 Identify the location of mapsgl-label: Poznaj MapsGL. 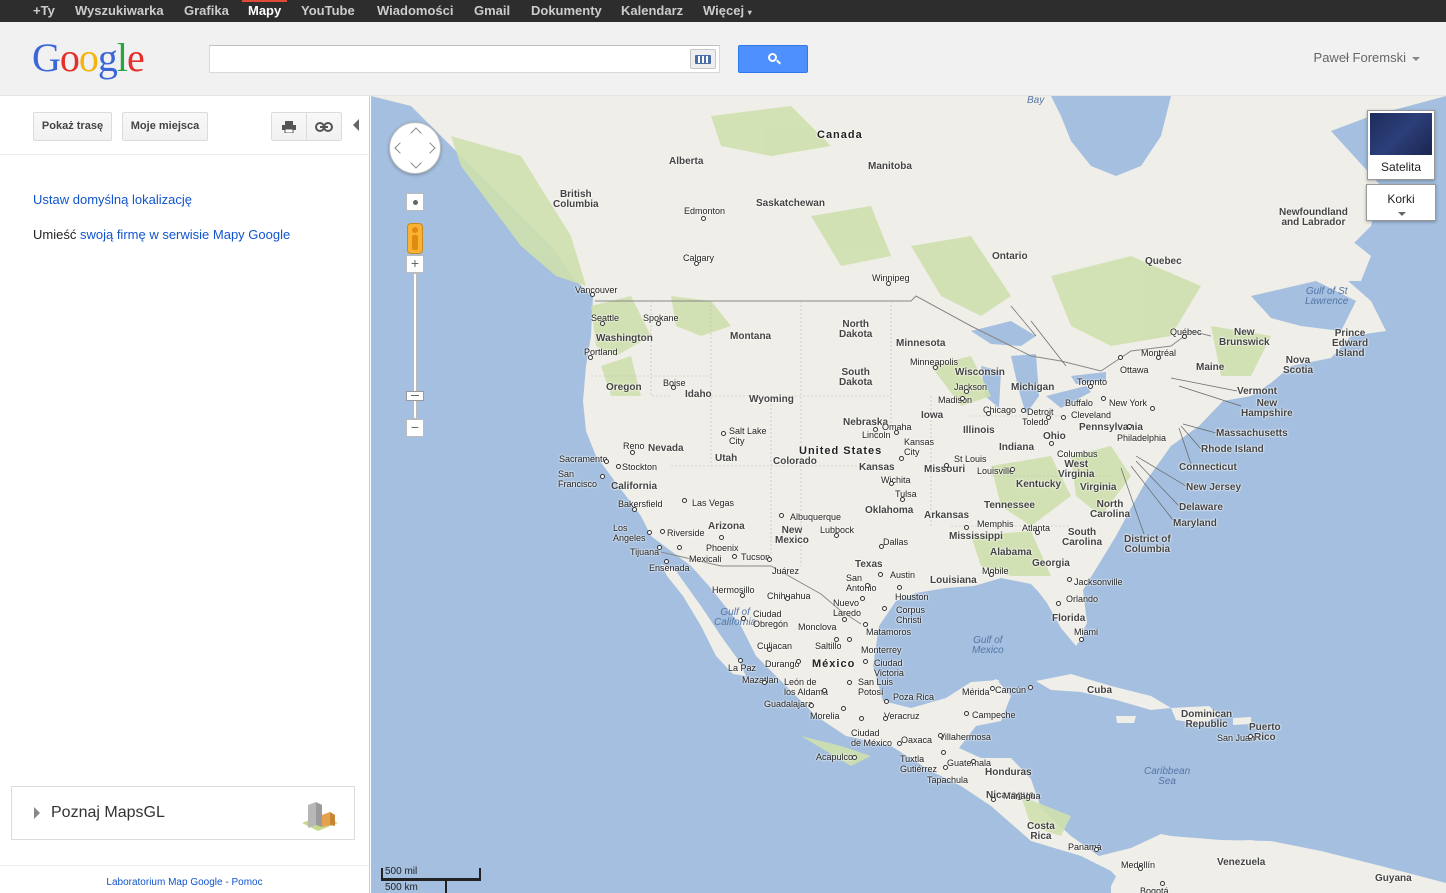
(108, 812).